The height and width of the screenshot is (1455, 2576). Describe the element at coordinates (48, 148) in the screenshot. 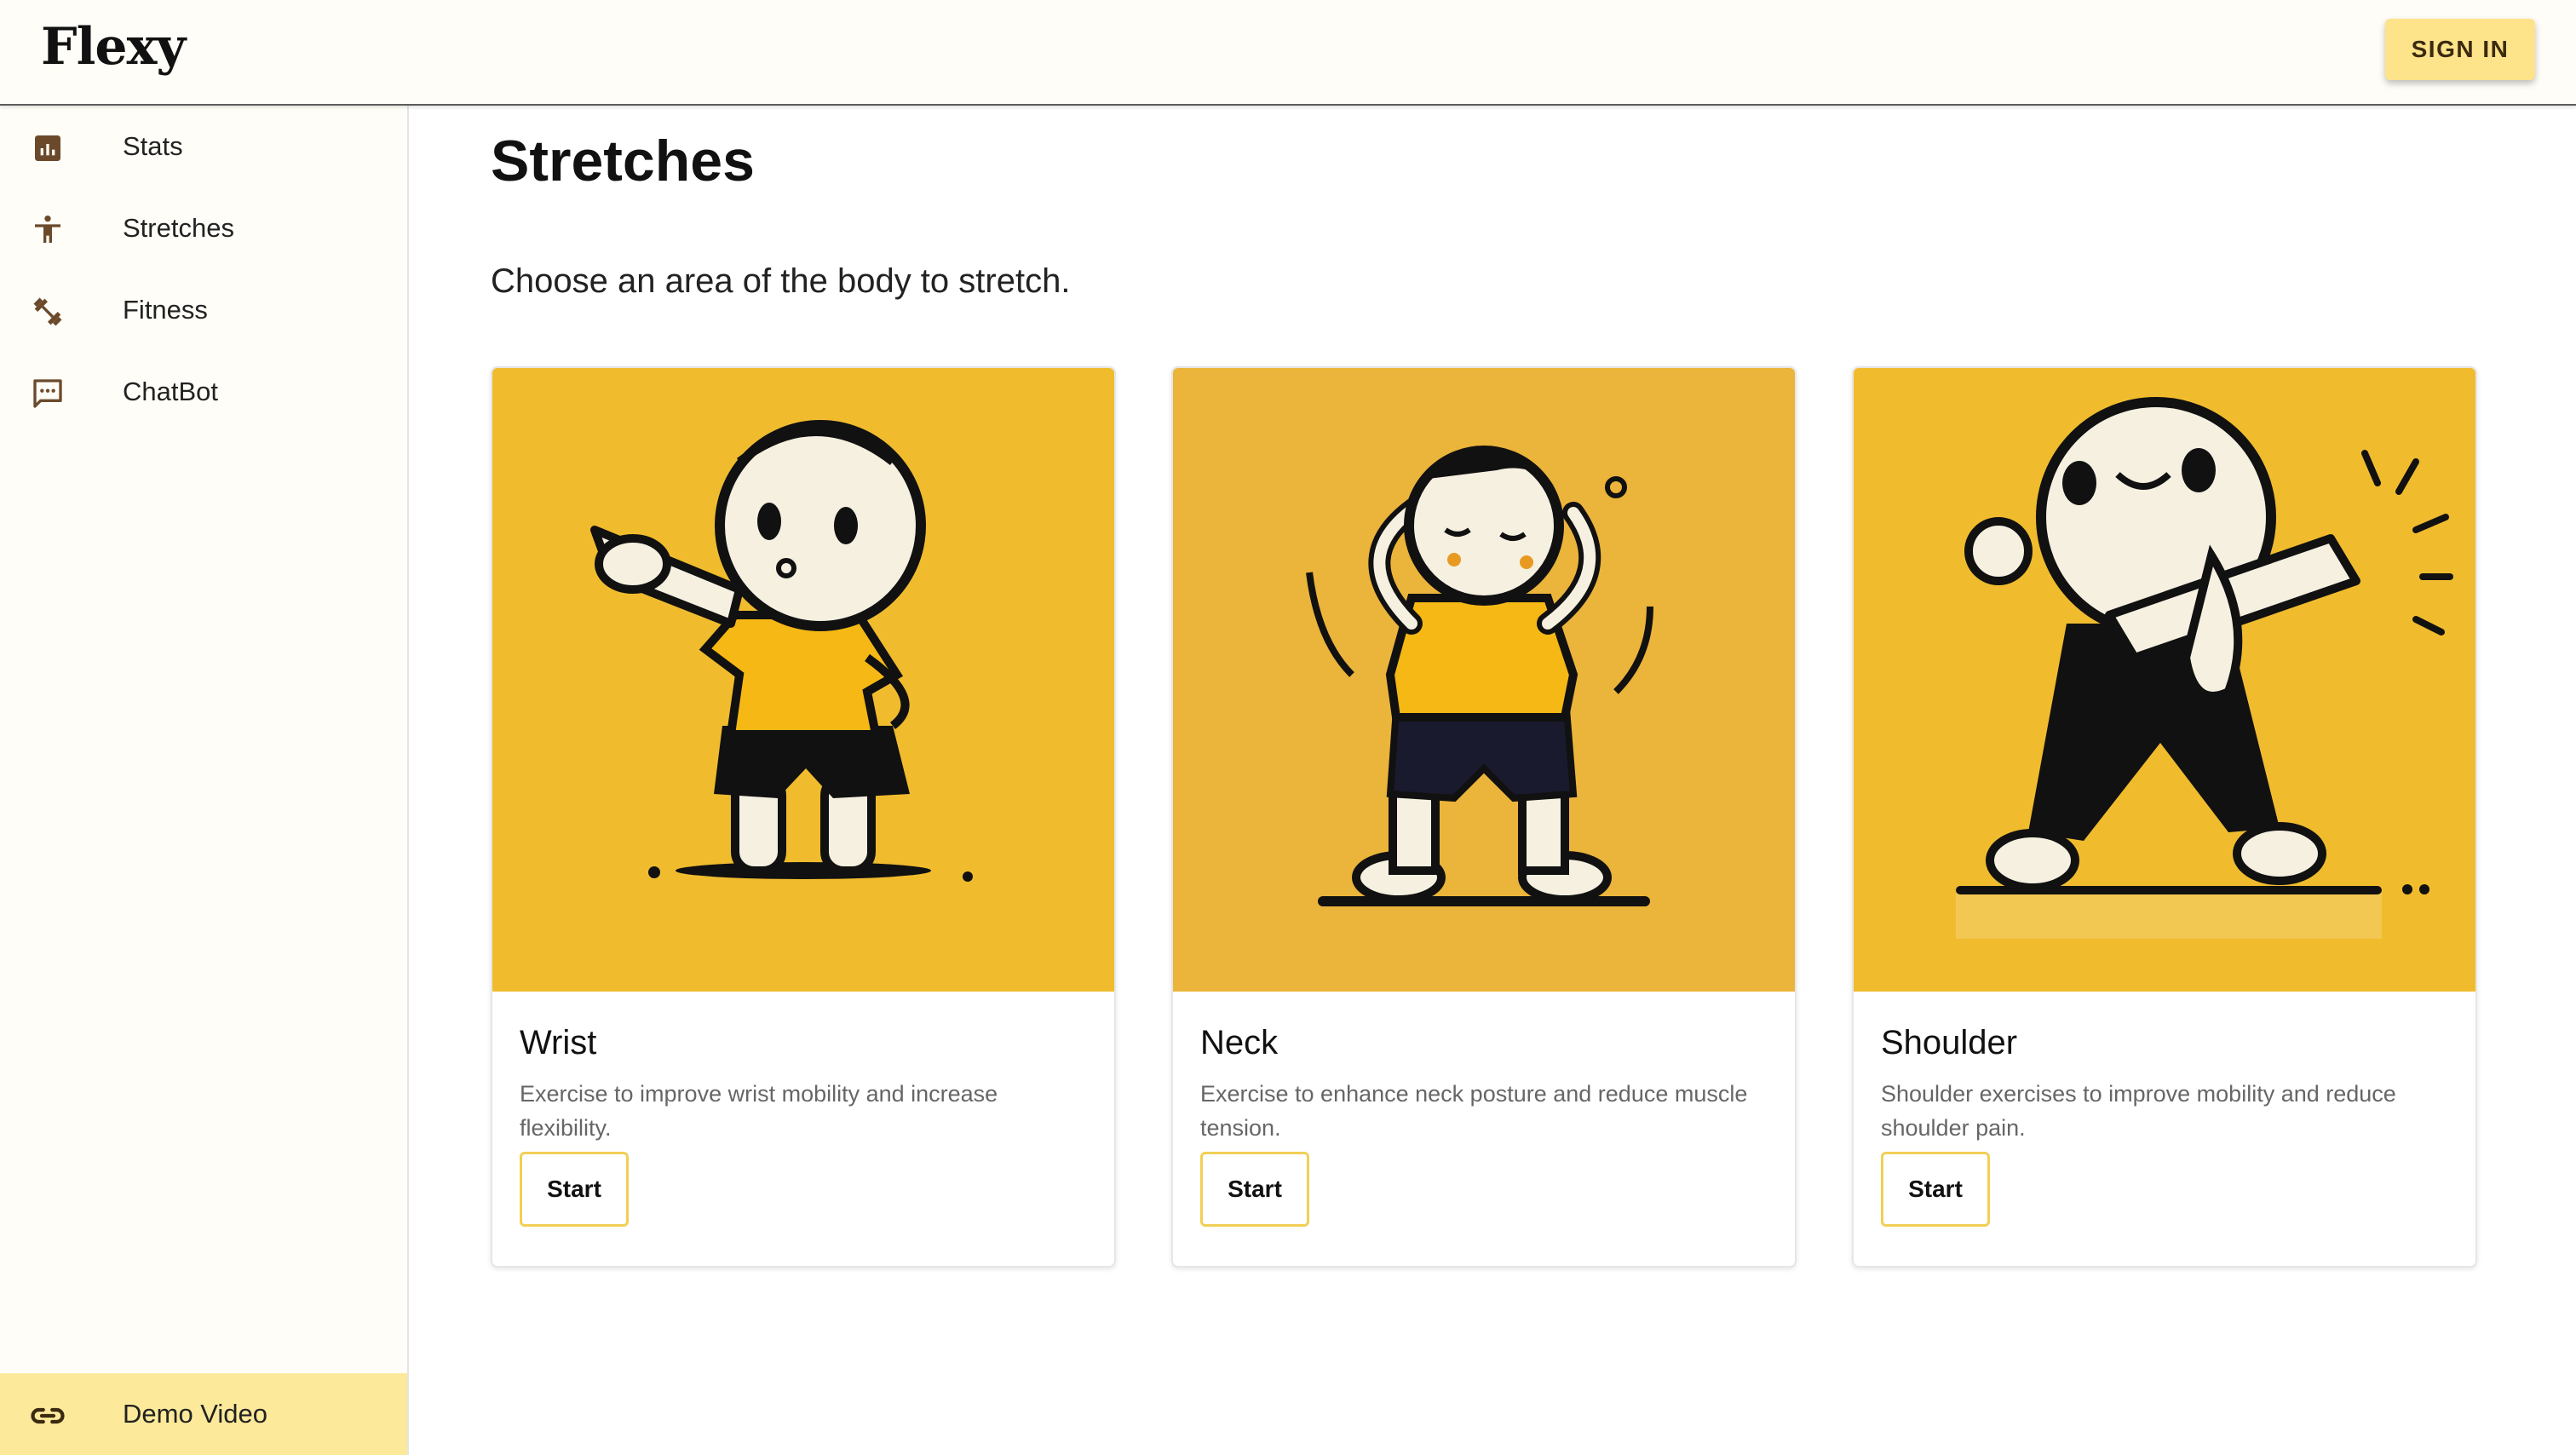

I see `bar-chart-icon` at that location.